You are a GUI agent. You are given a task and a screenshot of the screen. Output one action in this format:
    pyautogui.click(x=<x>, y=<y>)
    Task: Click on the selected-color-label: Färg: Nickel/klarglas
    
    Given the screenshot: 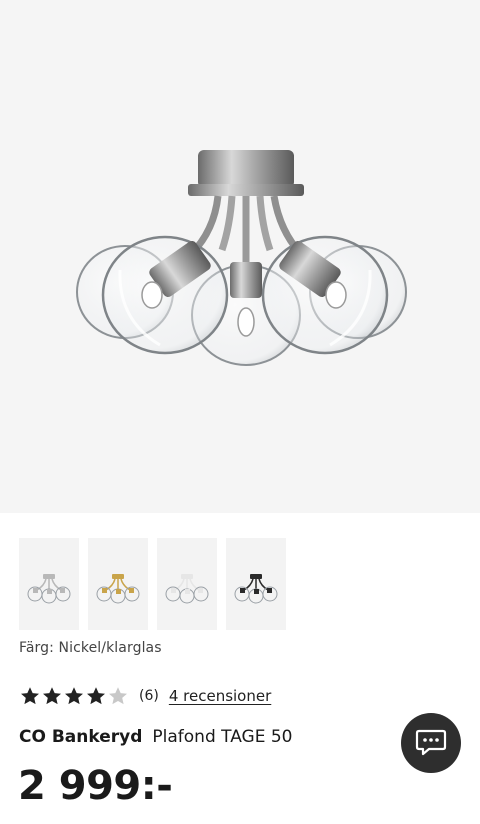 What is the action you would take?
    pyautogui.click(x=90, y=648)
    